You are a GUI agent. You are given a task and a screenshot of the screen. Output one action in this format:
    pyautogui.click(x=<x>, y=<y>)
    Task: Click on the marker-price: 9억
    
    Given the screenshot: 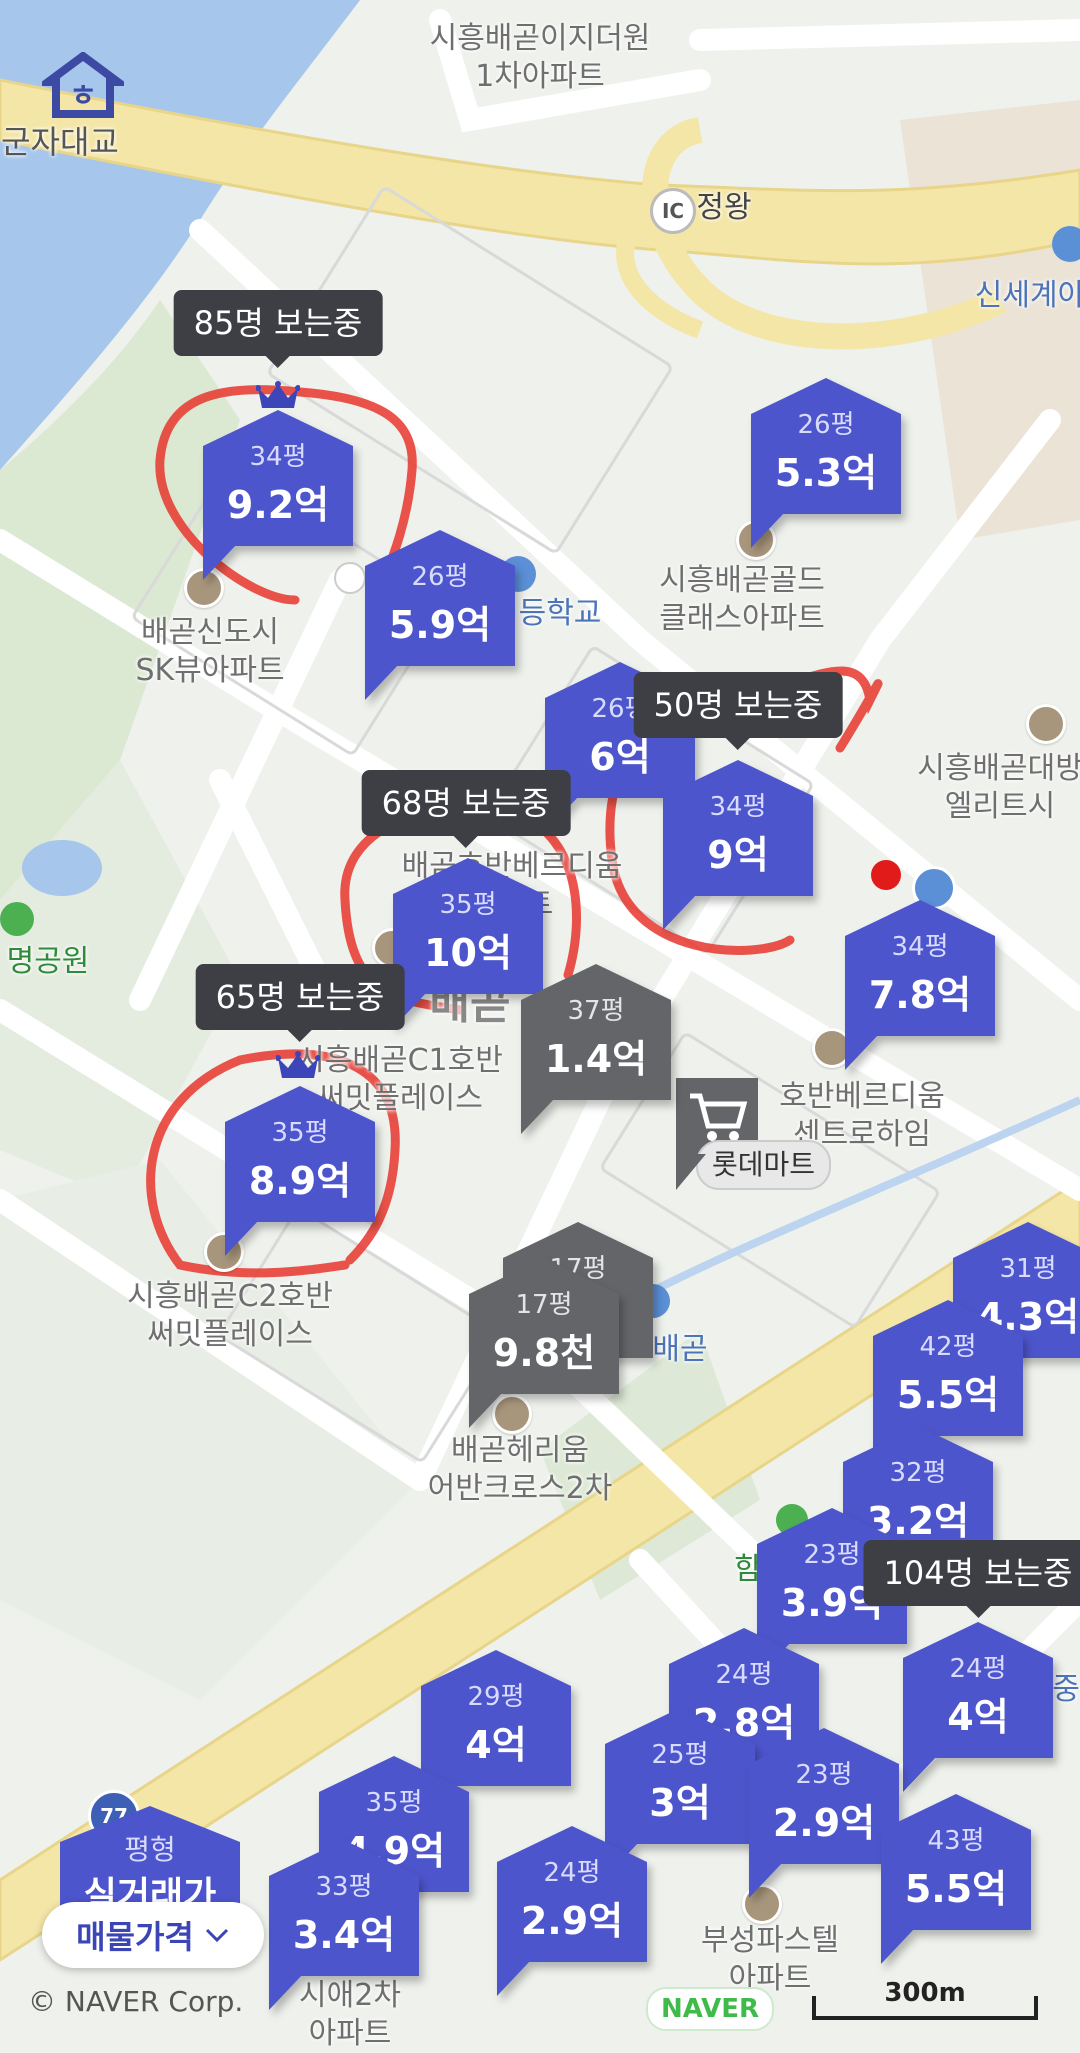 What is the action you would take?
    pyautogui.click(x=738, y=855)
    